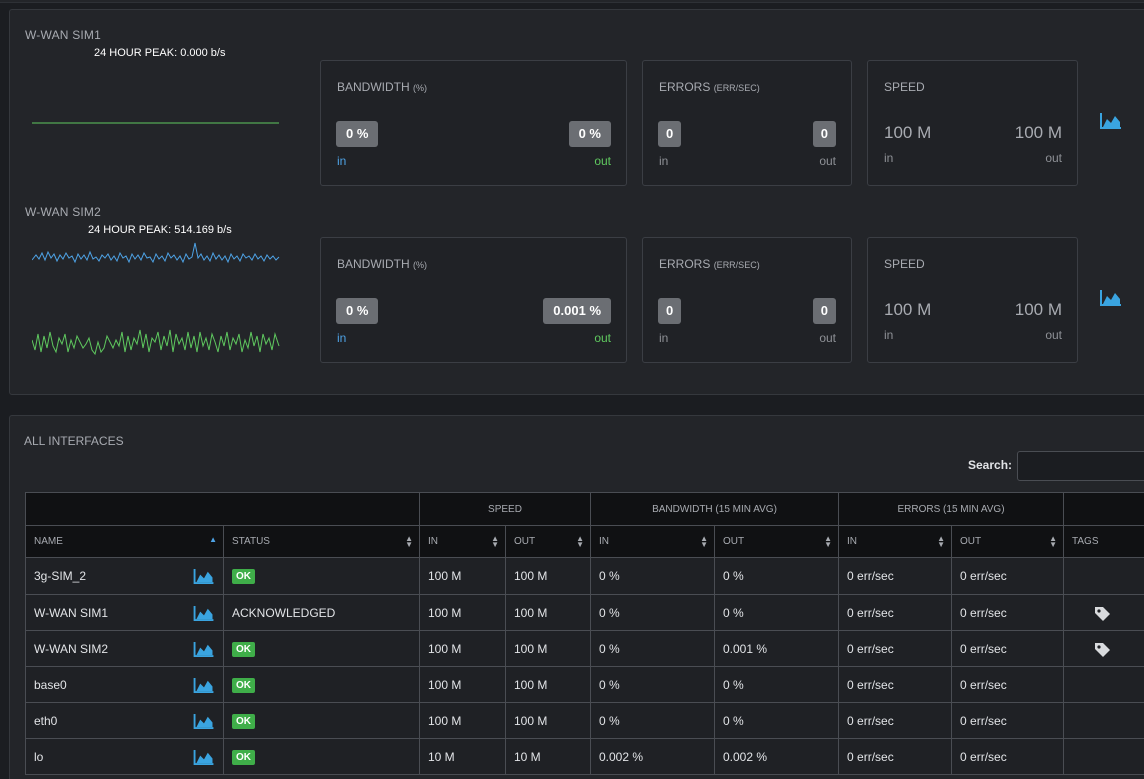 The height and width of the screenshot is (779, 1144). I want to click on group-header-errors: ERRORS (15 MIN AVG), so click(951, 509).